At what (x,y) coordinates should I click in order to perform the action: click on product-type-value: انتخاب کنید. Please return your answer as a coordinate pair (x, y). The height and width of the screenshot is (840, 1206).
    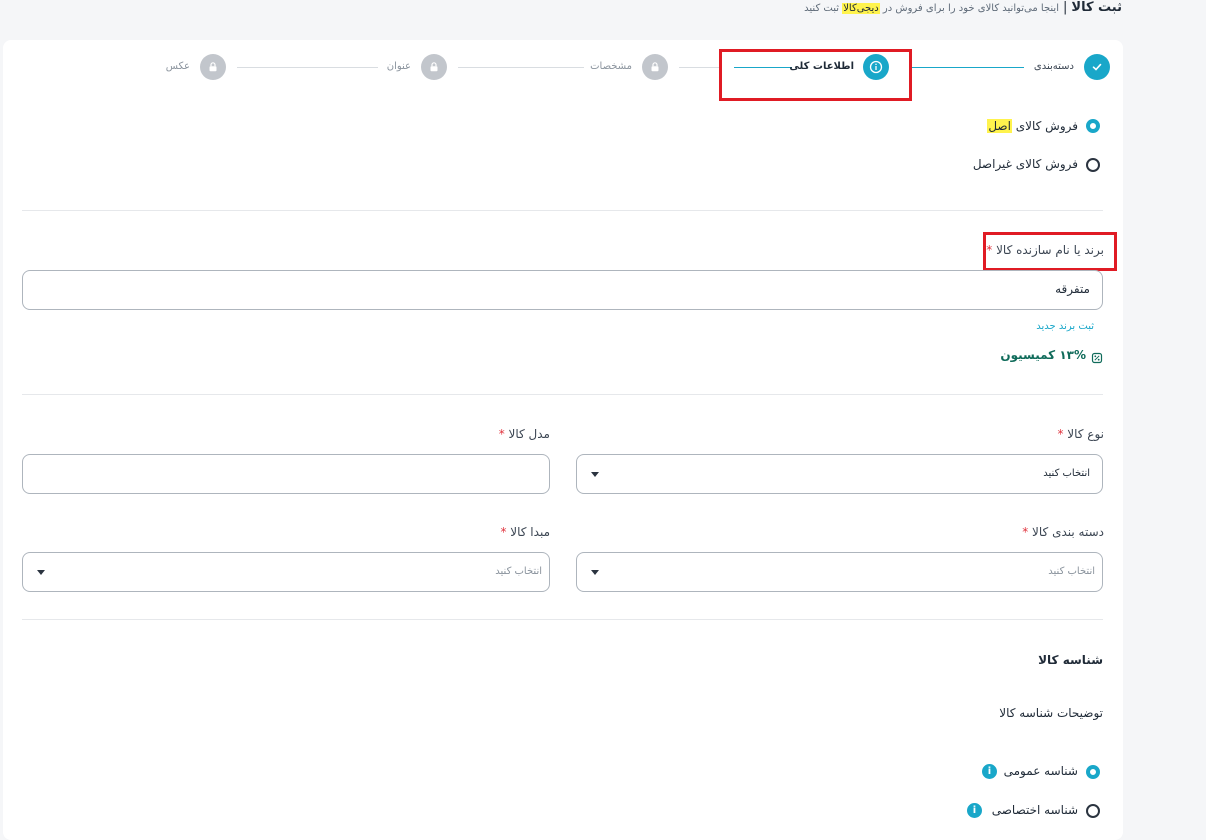
    Looking at the image, I should click on (1066, 473).